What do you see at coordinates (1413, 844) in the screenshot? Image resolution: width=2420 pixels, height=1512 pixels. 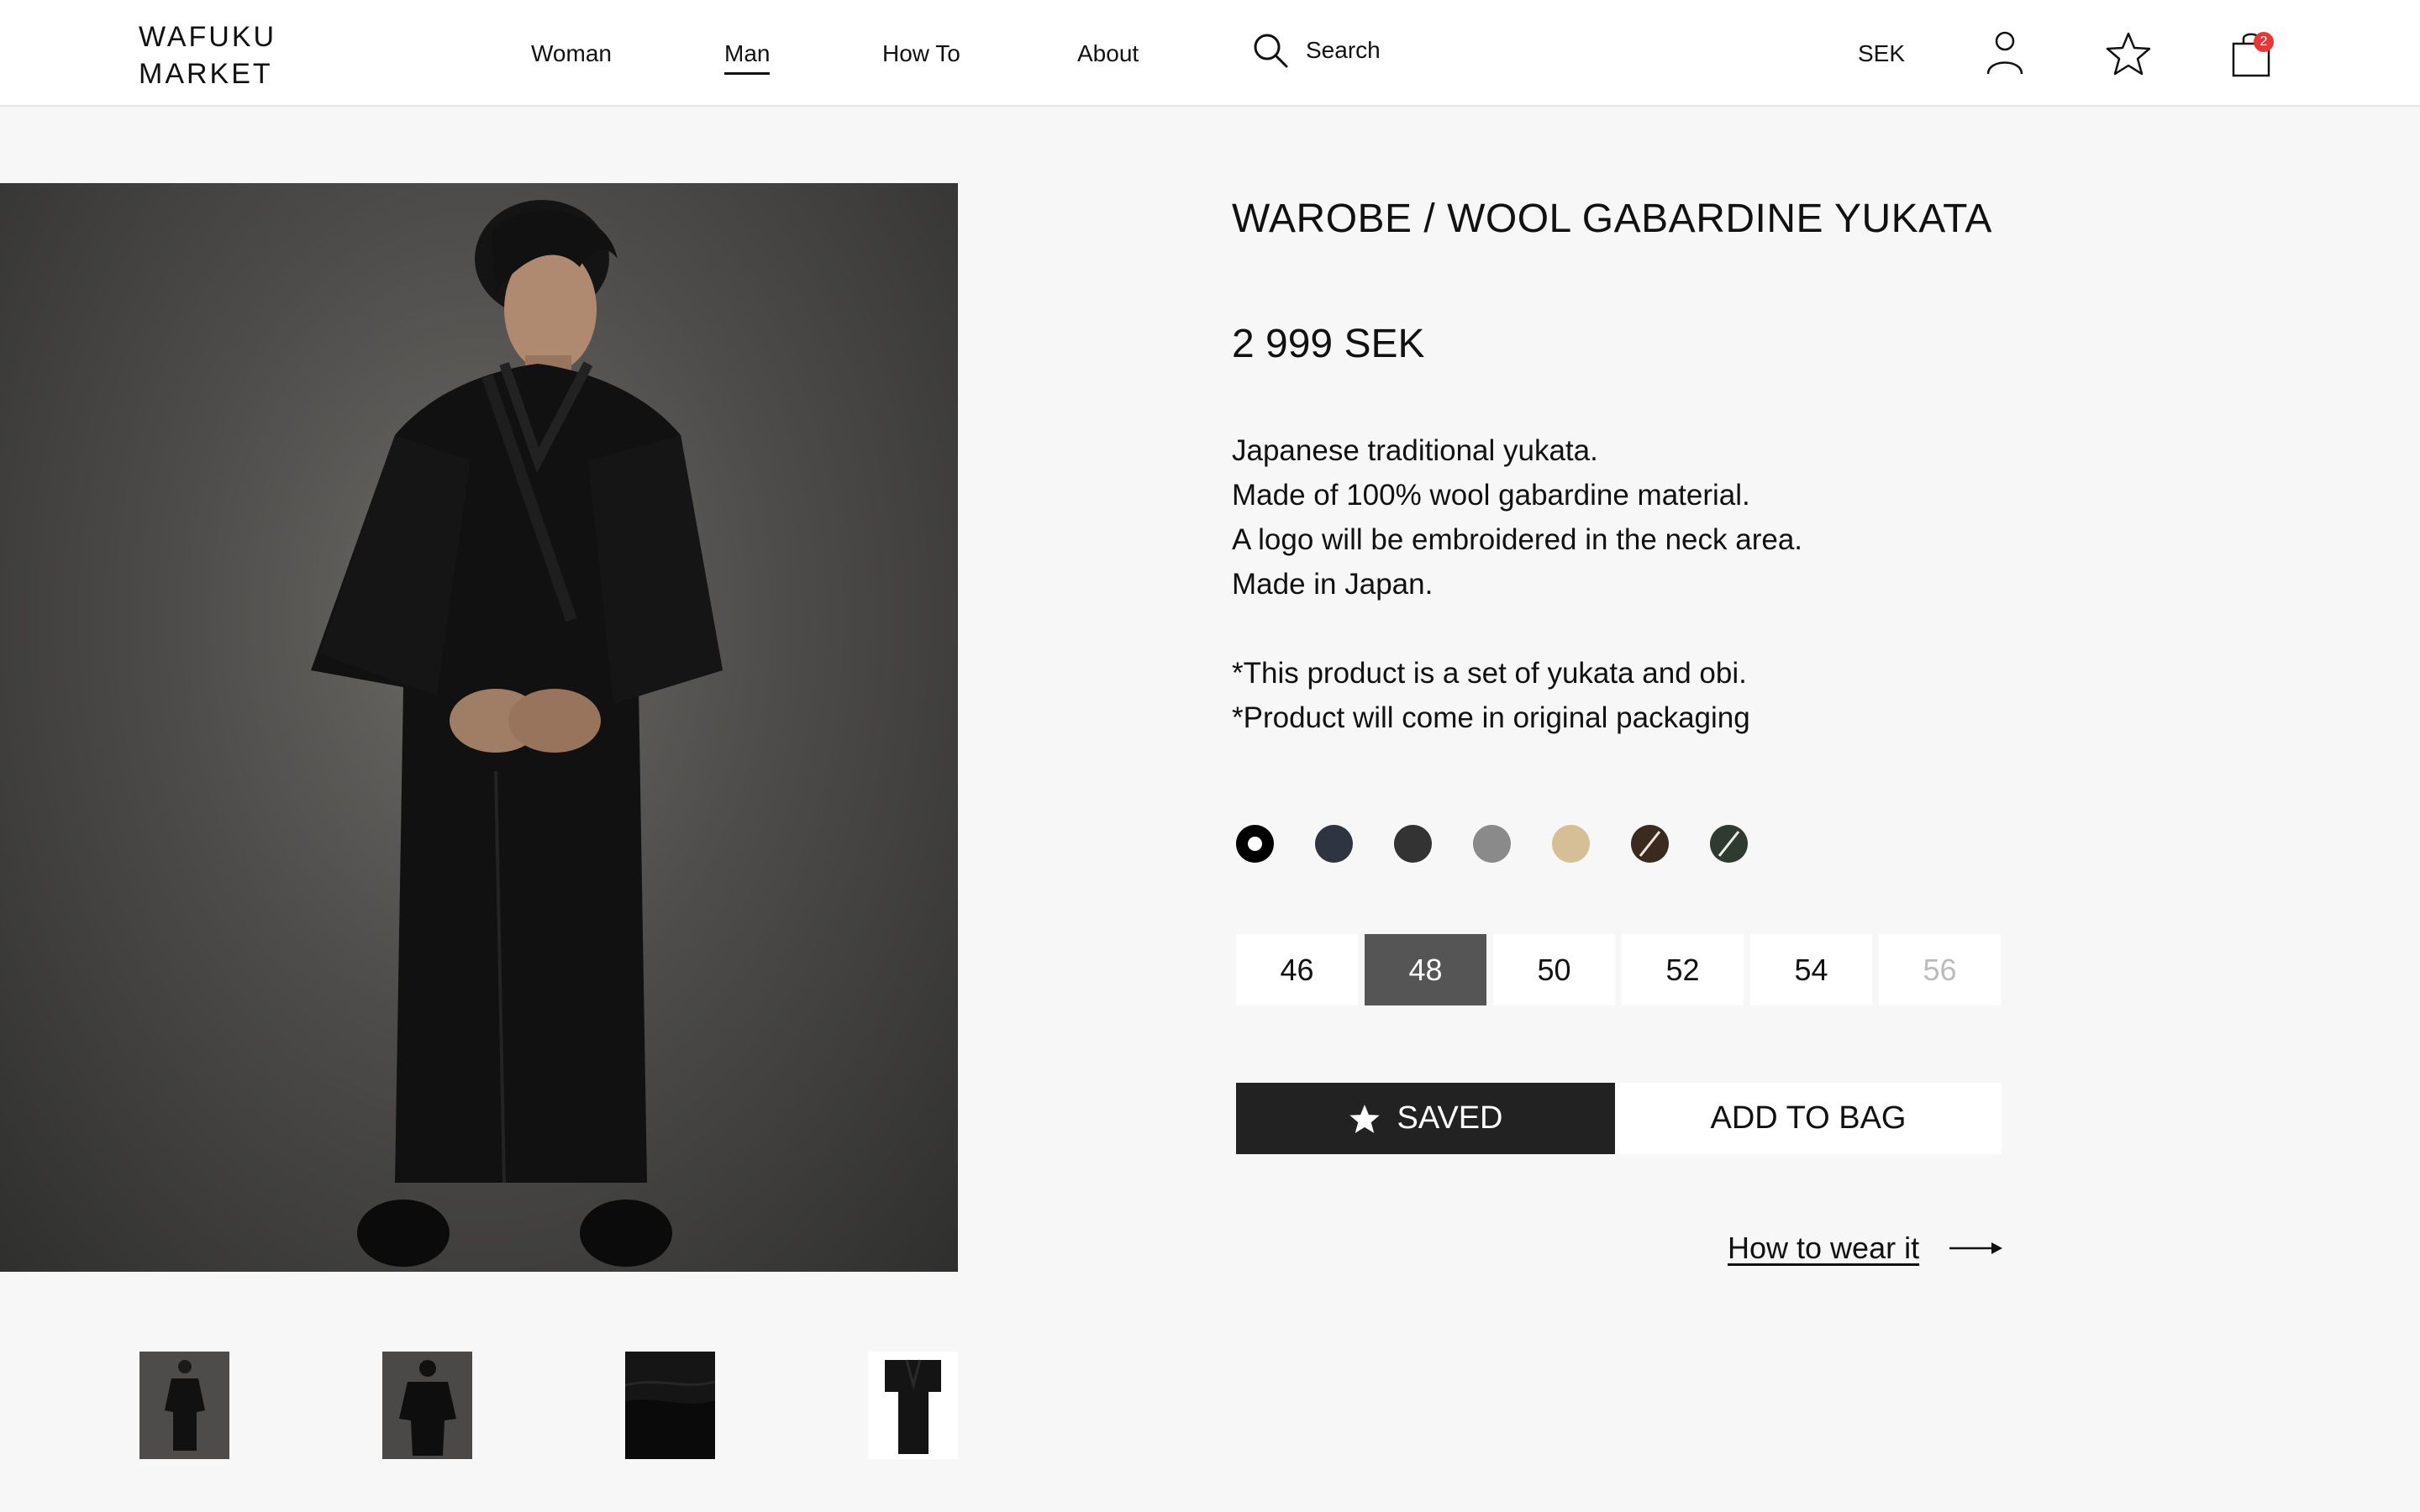 I see `color-swatch-charcoal` at bounding box center [1413, 844].